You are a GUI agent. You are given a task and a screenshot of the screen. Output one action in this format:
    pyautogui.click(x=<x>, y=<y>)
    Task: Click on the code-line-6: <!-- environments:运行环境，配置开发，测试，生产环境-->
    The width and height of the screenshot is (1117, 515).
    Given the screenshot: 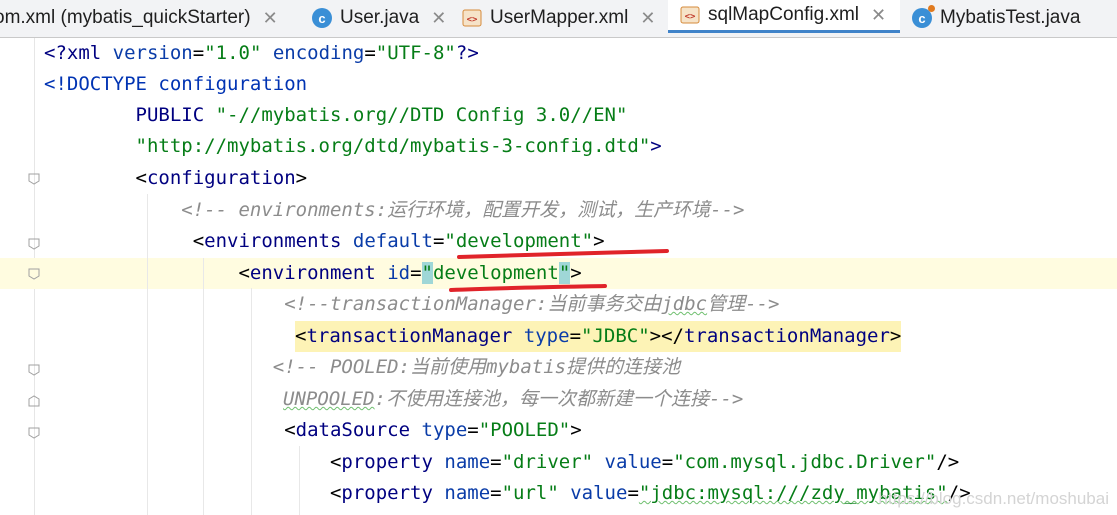 What is the action you would take?
    pyautogui.click(x=394, y=210)
    